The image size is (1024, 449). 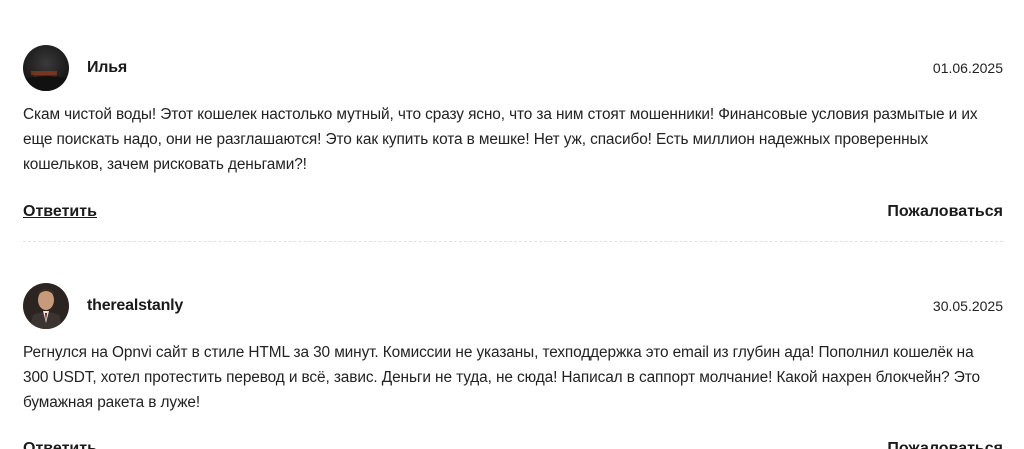 What do you see at coordinates (513, 241) in the screenshot?
I see `comment-divider` at bounding box center [513, 241].